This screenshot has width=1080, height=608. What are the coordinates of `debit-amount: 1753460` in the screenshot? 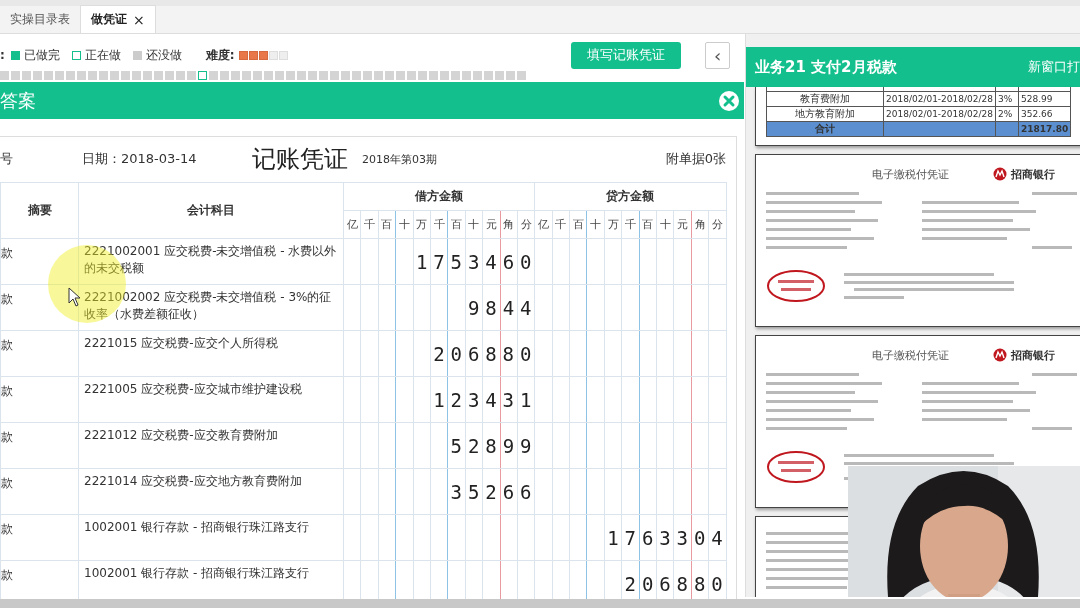 It's located at (476, 261).